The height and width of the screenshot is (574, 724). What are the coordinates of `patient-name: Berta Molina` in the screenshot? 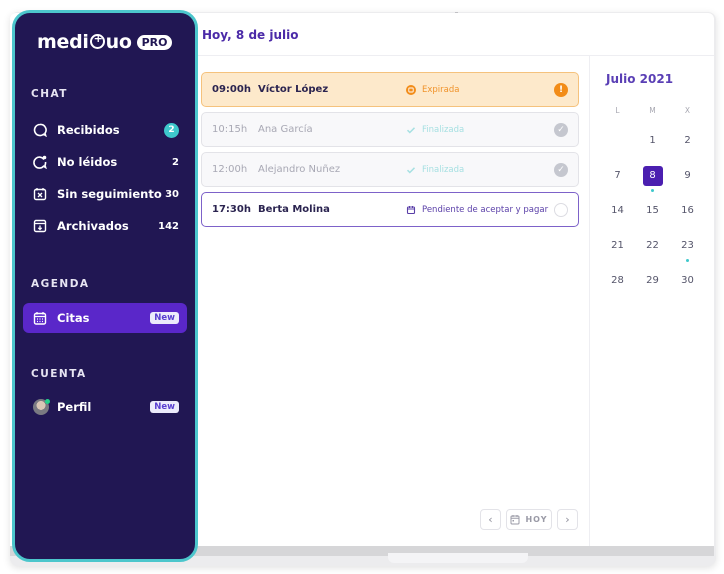 It's located at (294, 209).